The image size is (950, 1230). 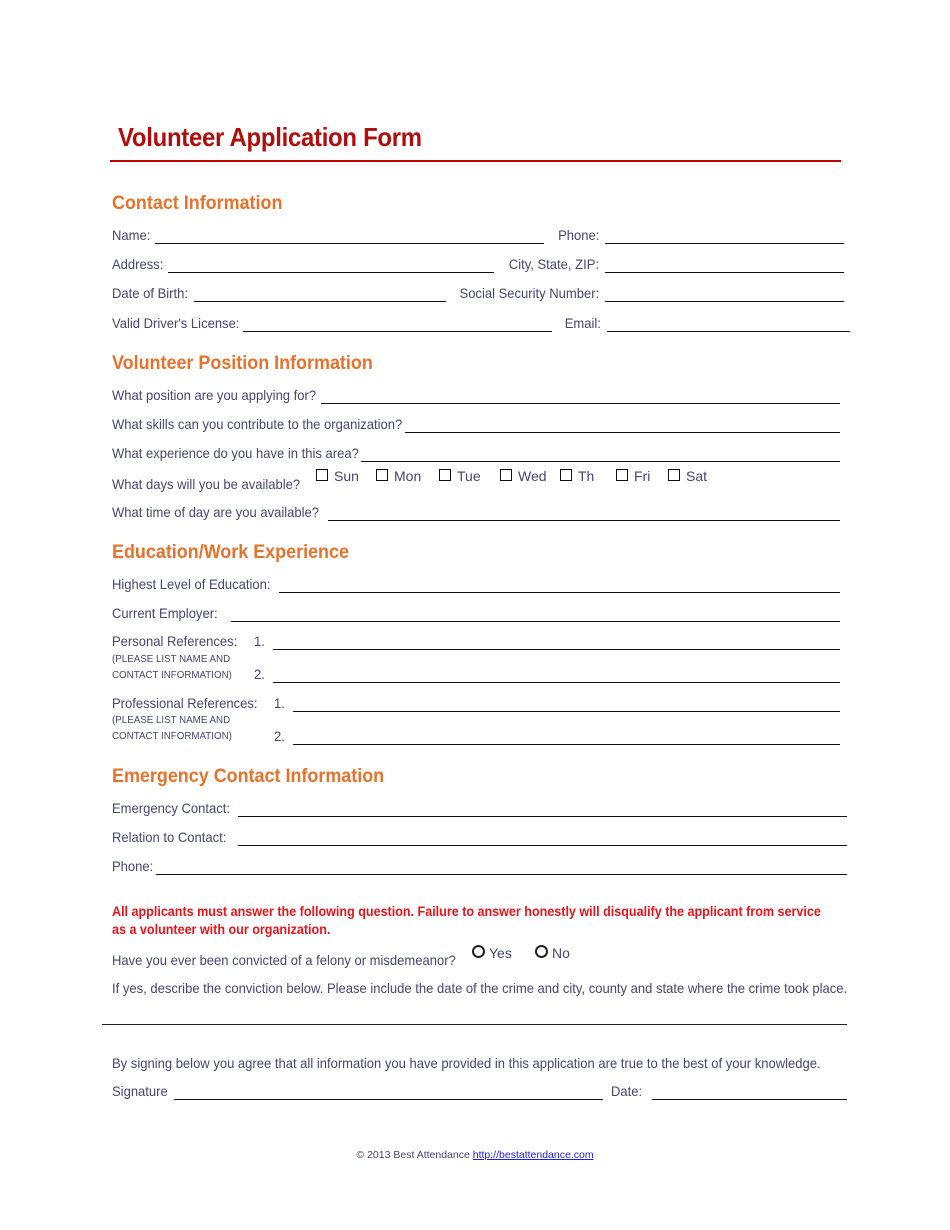 What do you see at coordinates (408, 476) in the screenshot?
I see `day-label: Mon` at bounding box center [408, 476].